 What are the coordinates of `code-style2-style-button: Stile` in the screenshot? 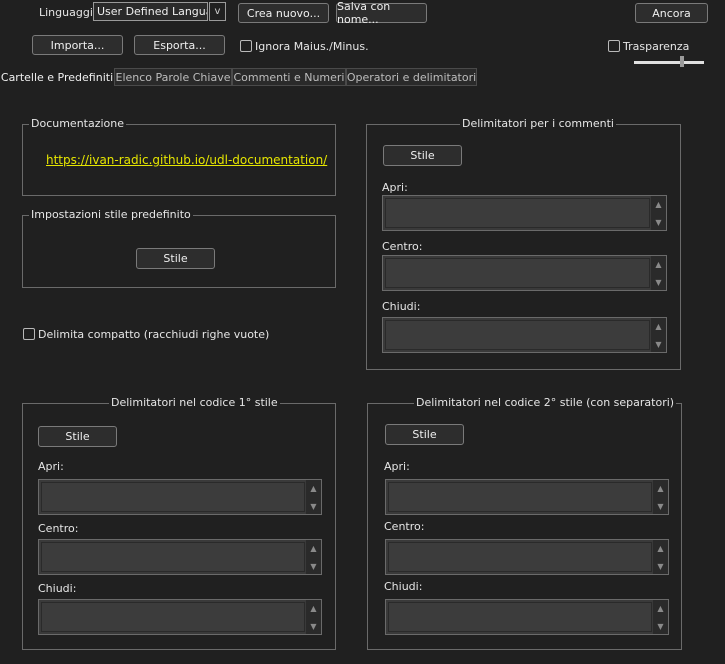 It's located at (424, 434).